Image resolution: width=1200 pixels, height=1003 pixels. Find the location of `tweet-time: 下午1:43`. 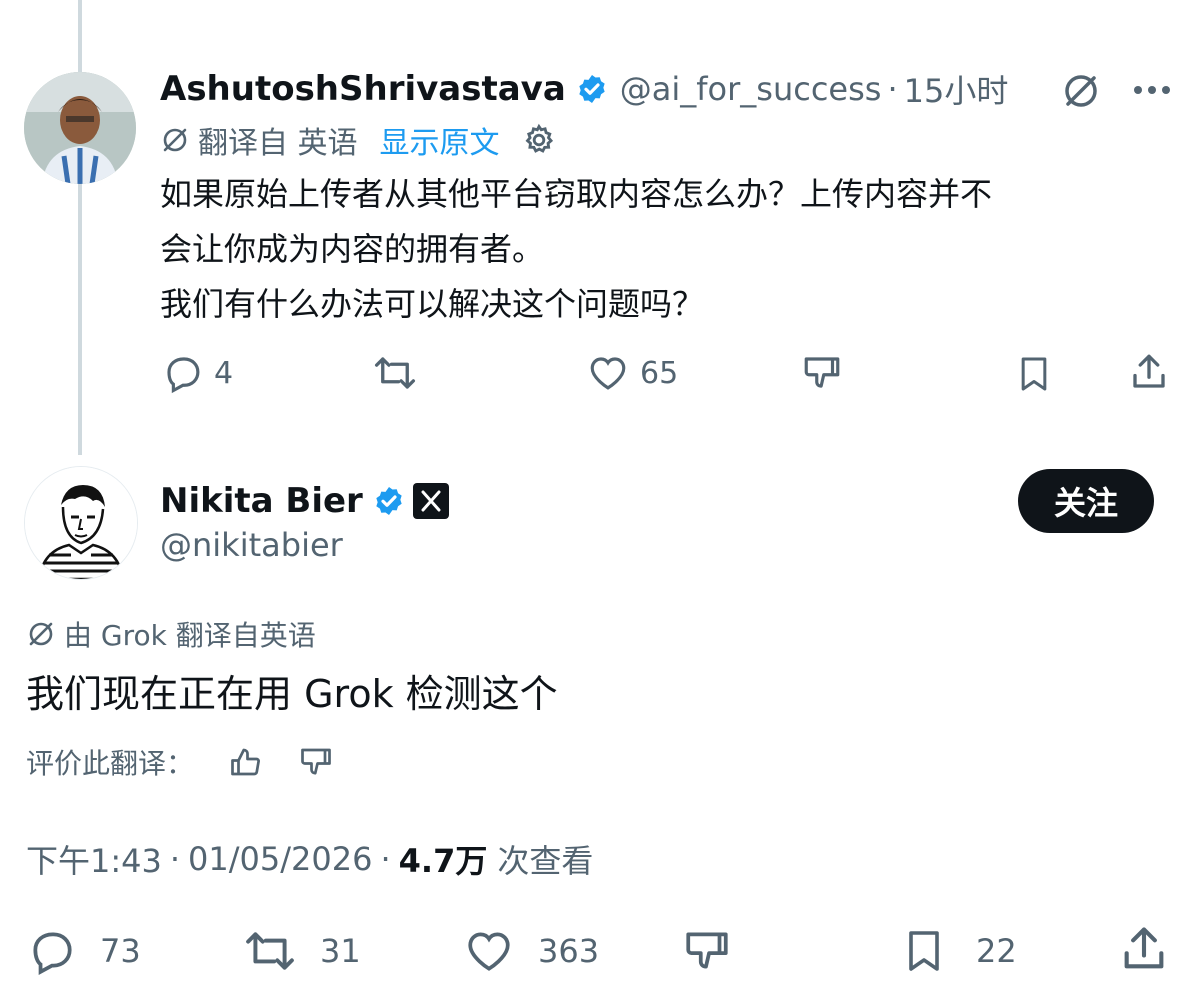

tweet-time: 下午1:43 is located at coordinates (94, 859).